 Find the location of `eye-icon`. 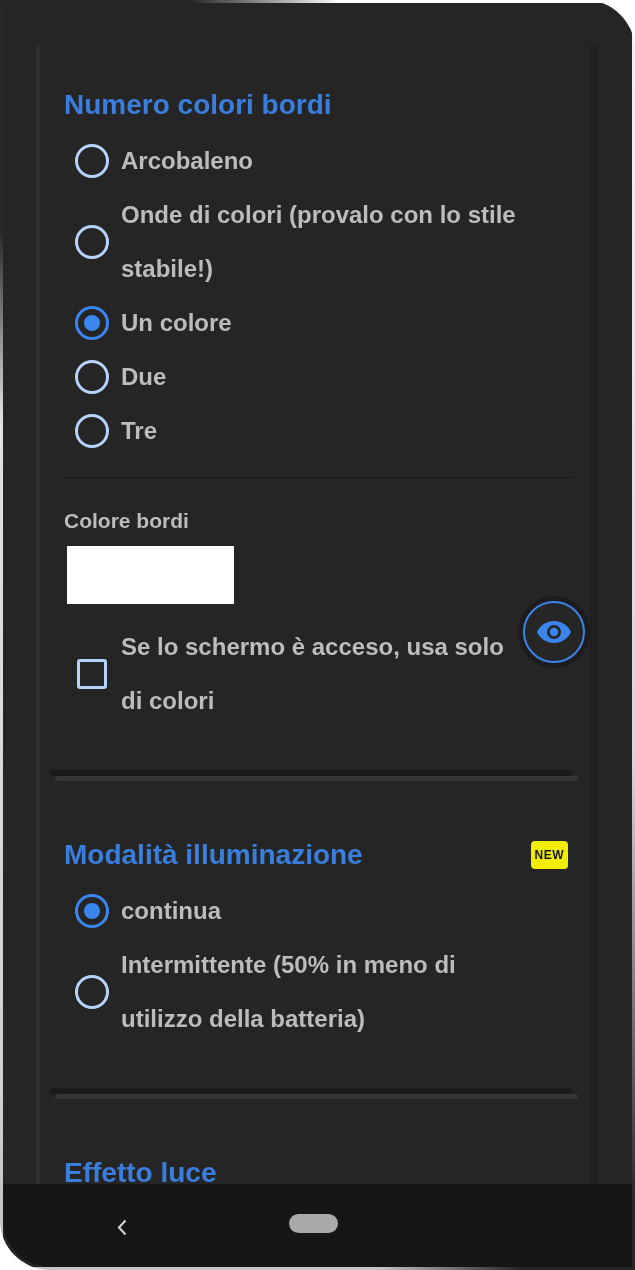

eye-icon is located at coordinates (554, 632).